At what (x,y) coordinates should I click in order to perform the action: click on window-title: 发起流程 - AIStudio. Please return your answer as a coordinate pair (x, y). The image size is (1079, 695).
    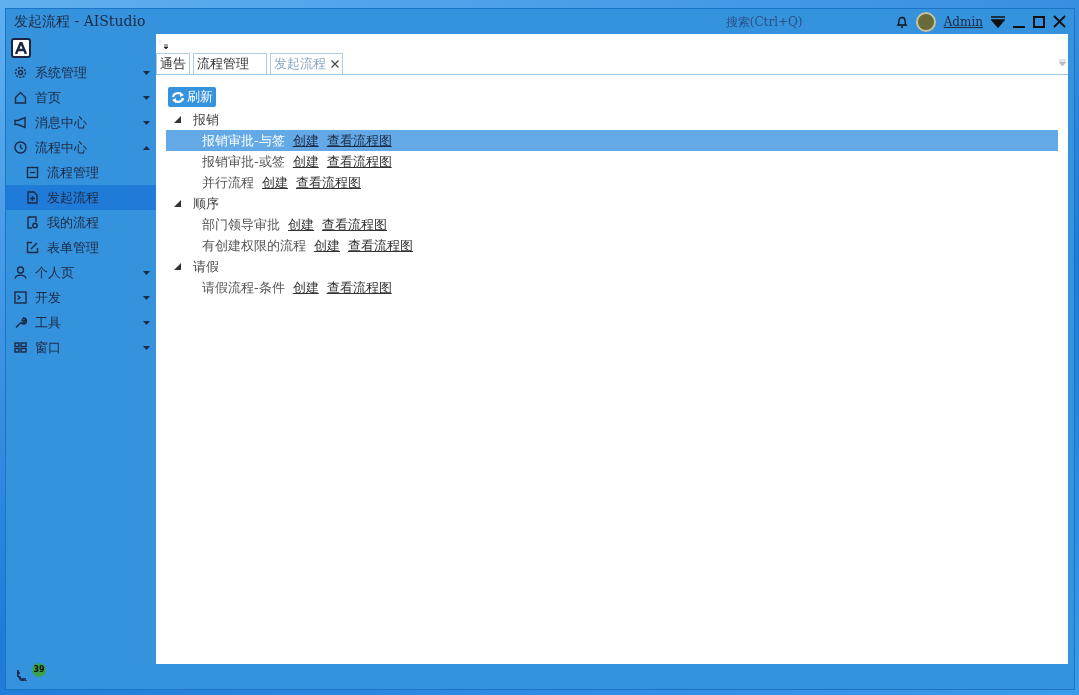
    Looking at the image, I should click on (80, 21).